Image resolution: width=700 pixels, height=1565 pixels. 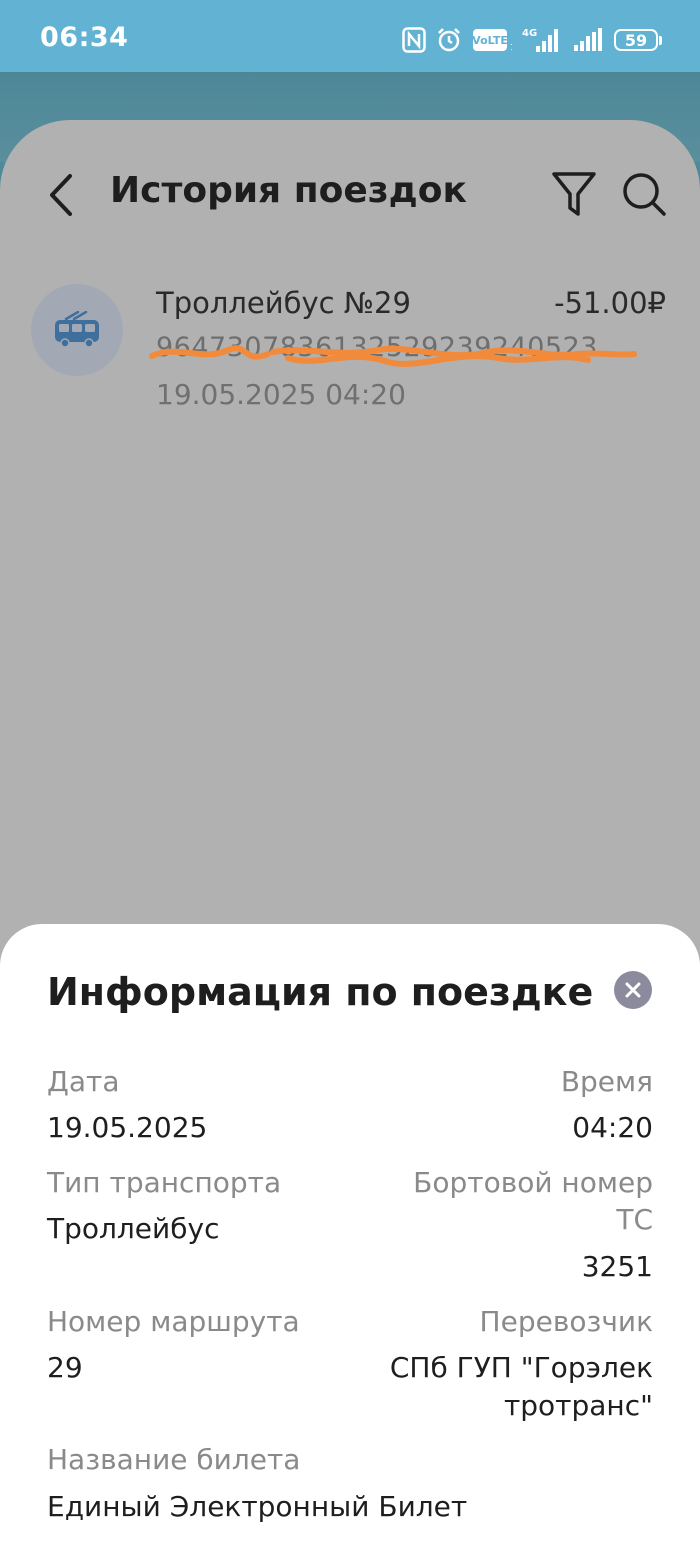 What do you see at coordinates (65, 1367) in the screenshot?
I see `route-value: 29` at bounding box center [65, 1367].